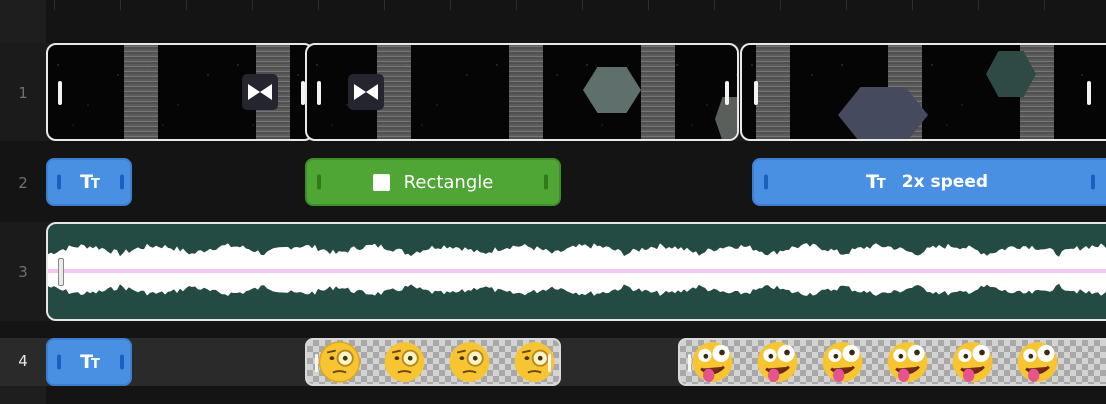 Image resolution: width=1106 pixels, height=404 pixels. I want to click on track-gap, so click(553, 329).